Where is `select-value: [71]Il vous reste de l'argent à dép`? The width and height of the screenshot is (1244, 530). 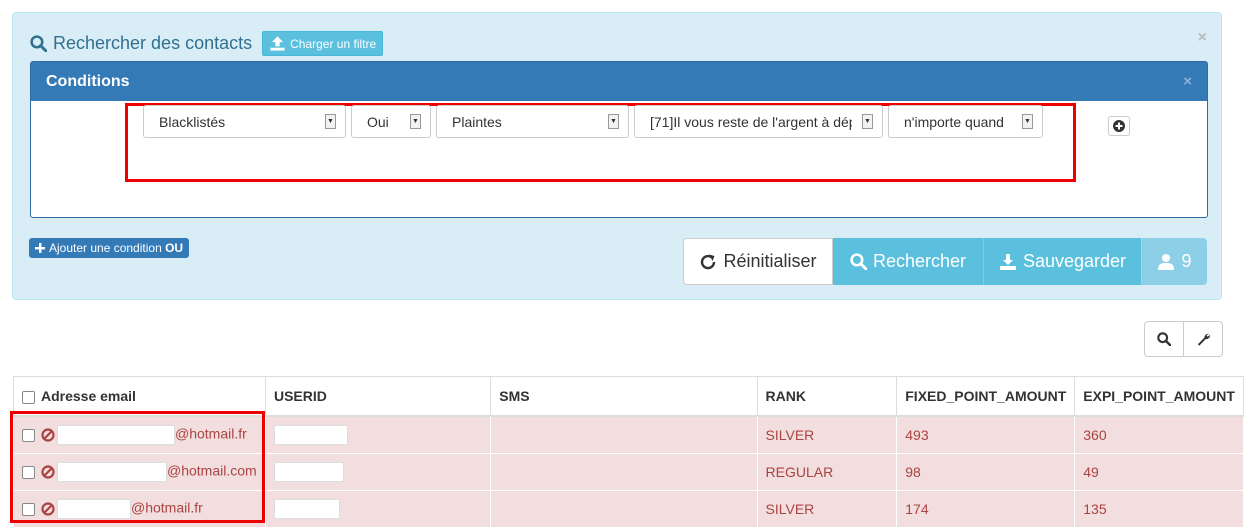
select-value: [71]Il vous reste de l'argent à dép is located at coordinates (751, 121).